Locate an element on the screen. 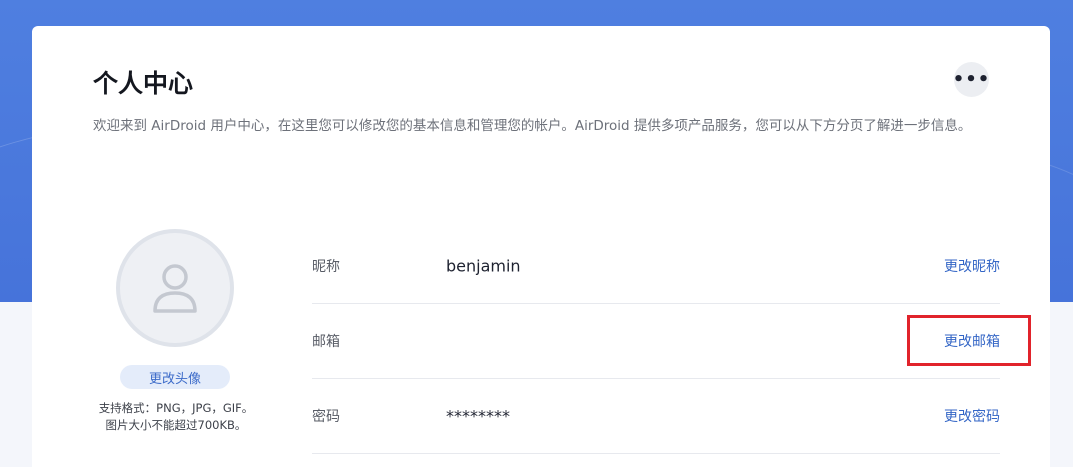 The width and height of the screenshot is (1073, 467). avatar-hint-formats: 支持格式：PNG，JPG，GIF。 is located at coordinates (176, 408).